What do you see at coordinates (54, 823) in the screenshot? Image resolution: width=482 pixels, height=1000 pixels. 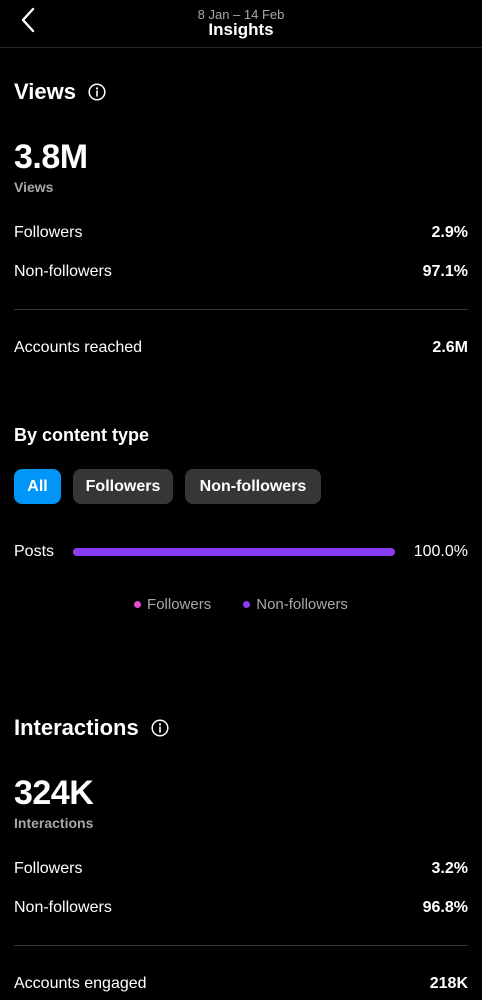 I see `interactions-total-label: Interactions` at bounding box center [54, 823].